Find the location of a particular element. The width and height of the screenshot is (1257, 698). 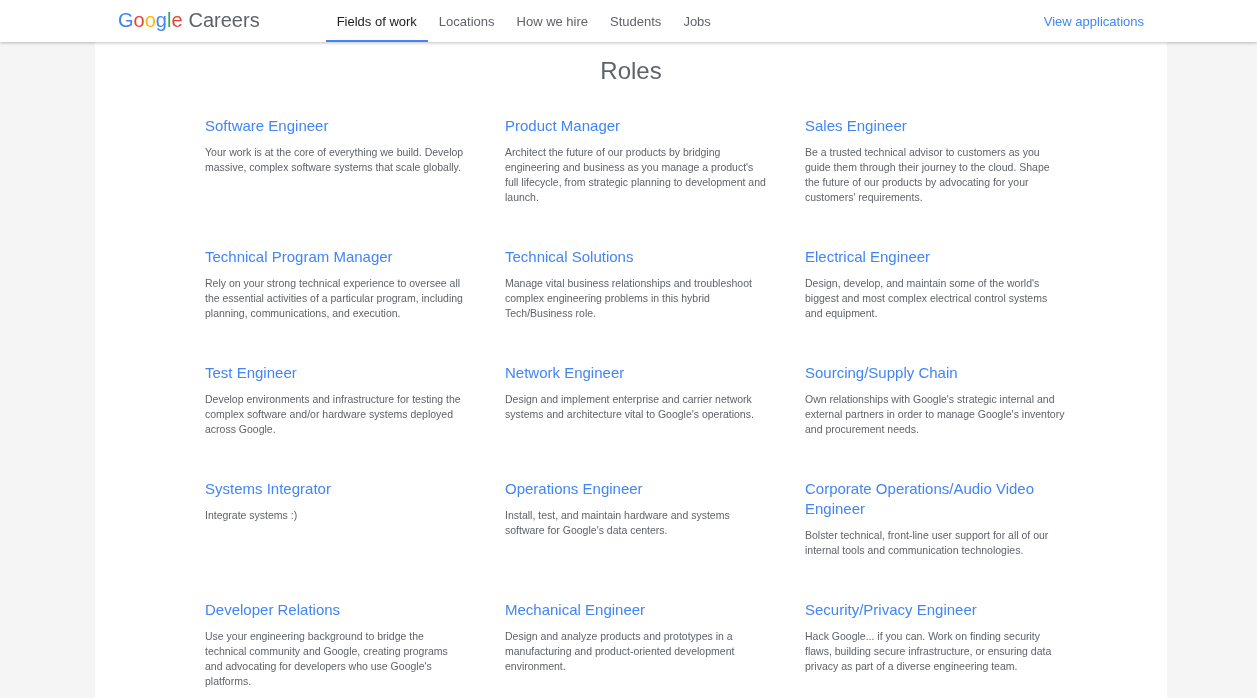

nav-tab: Jobs is located at coordinates (697, 21).